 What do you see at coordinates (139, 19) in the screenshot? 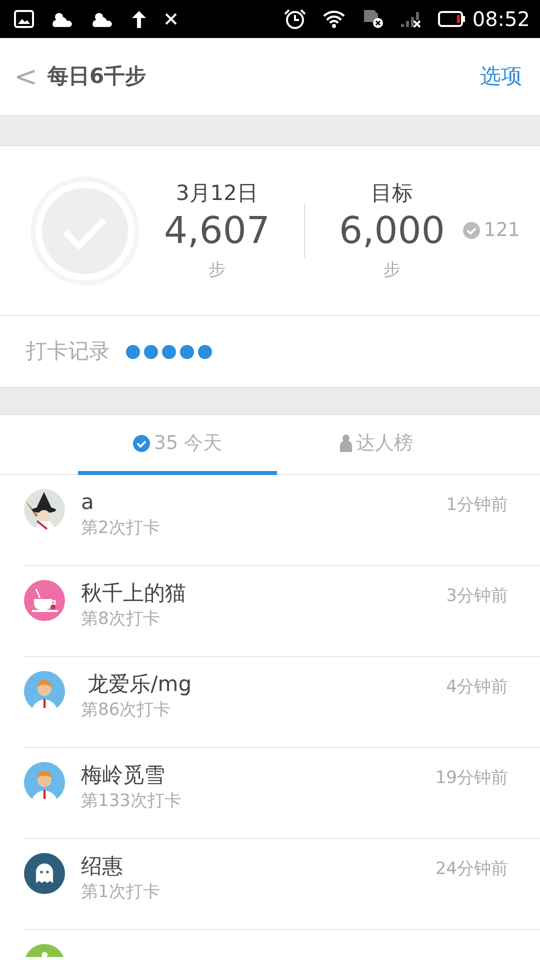
I see `upload-arrow-icon` at bounding box center [139, 19].